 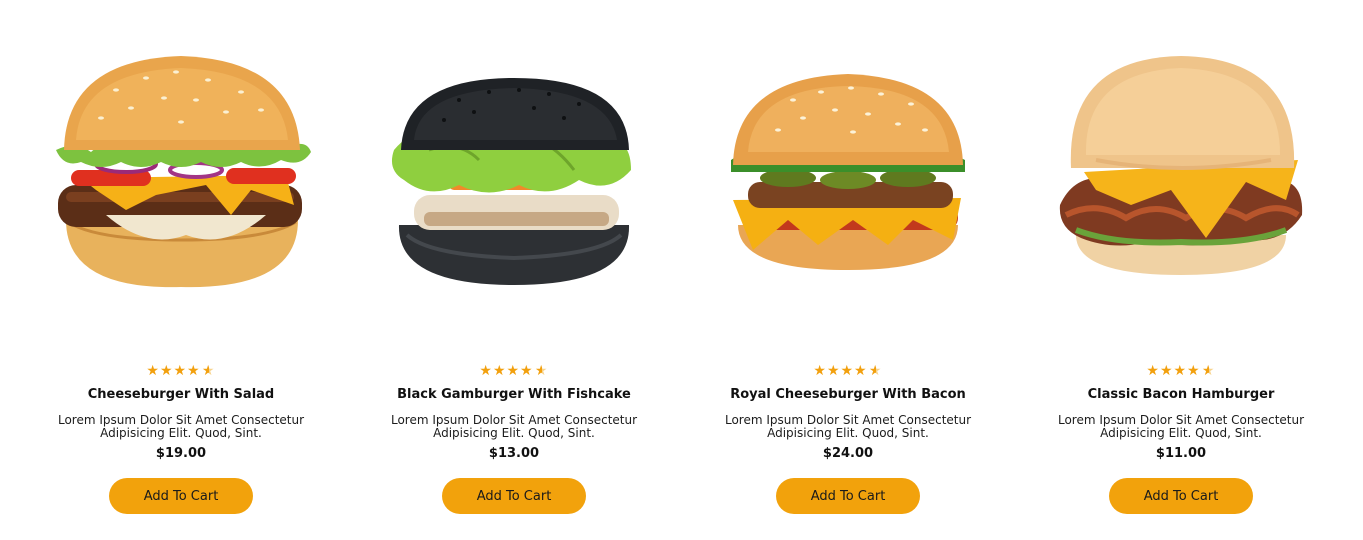 I want to click on product-title: Black Gamburger With Fishcake, so click(x=514, y=394).